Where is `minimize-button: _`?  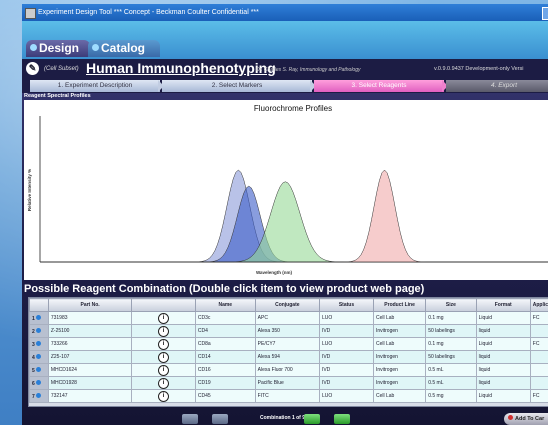
minimize-button: _ is located at coordinates (545, 13).